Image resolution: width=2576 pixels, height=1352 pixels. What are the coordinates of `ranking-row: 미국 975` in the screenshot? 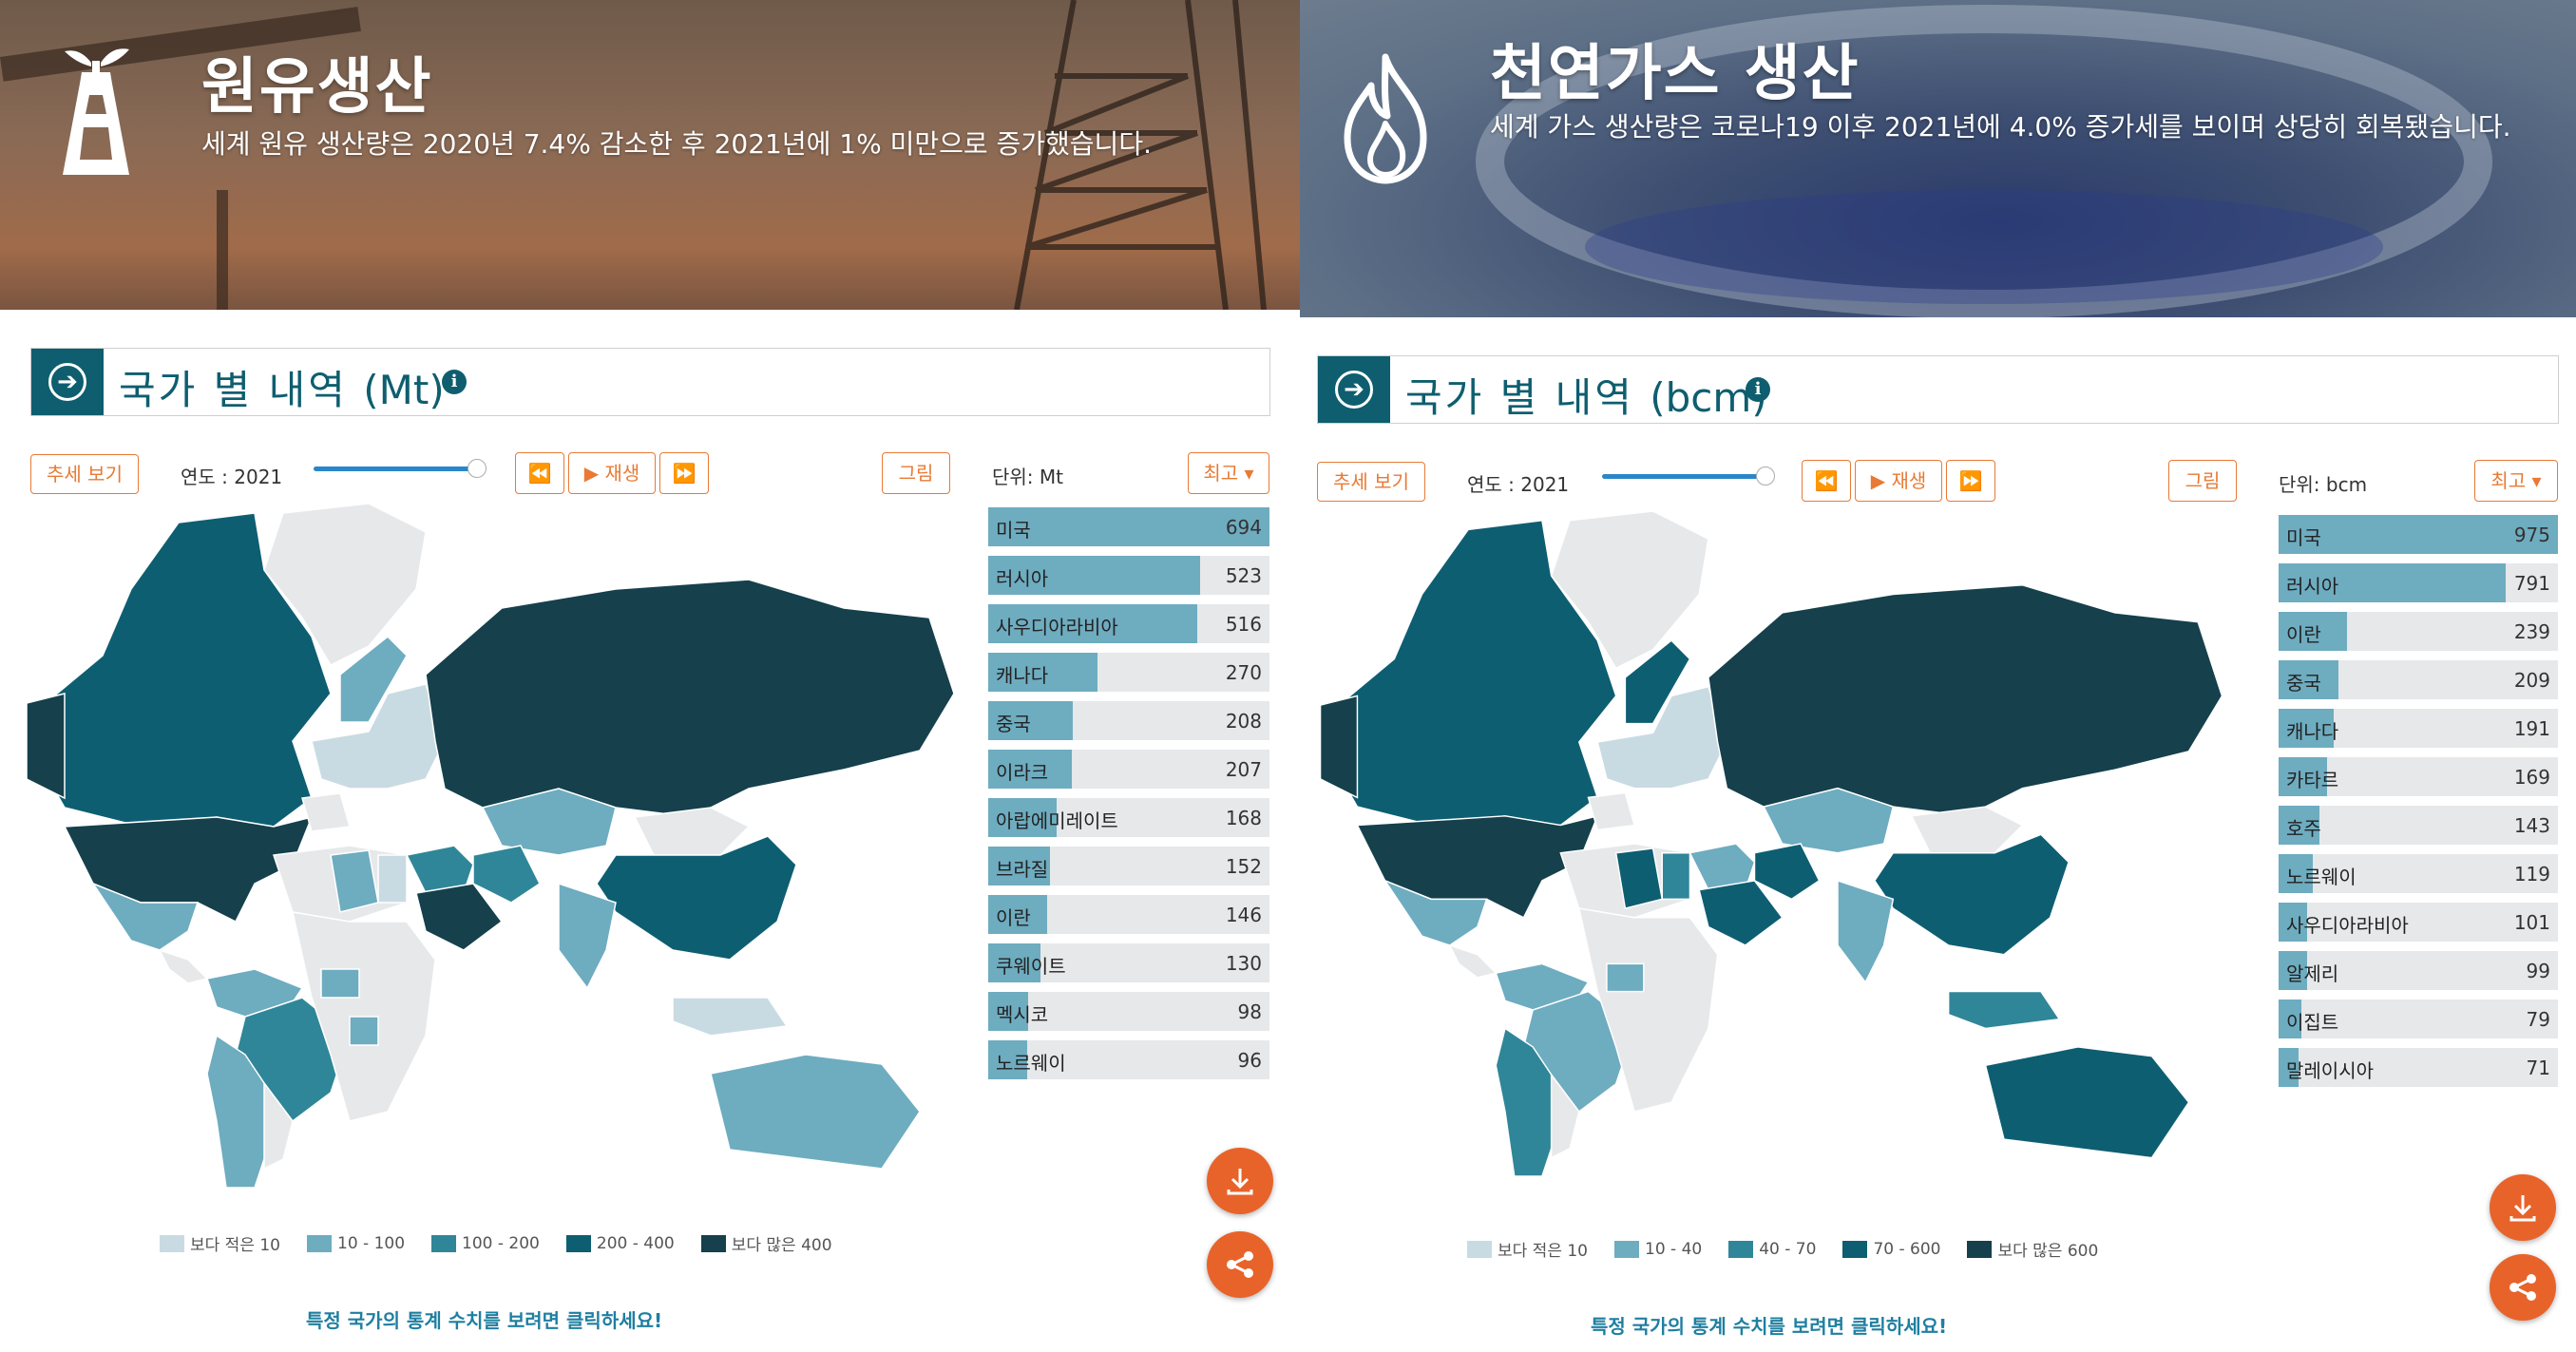 It's located at (2418, 535).